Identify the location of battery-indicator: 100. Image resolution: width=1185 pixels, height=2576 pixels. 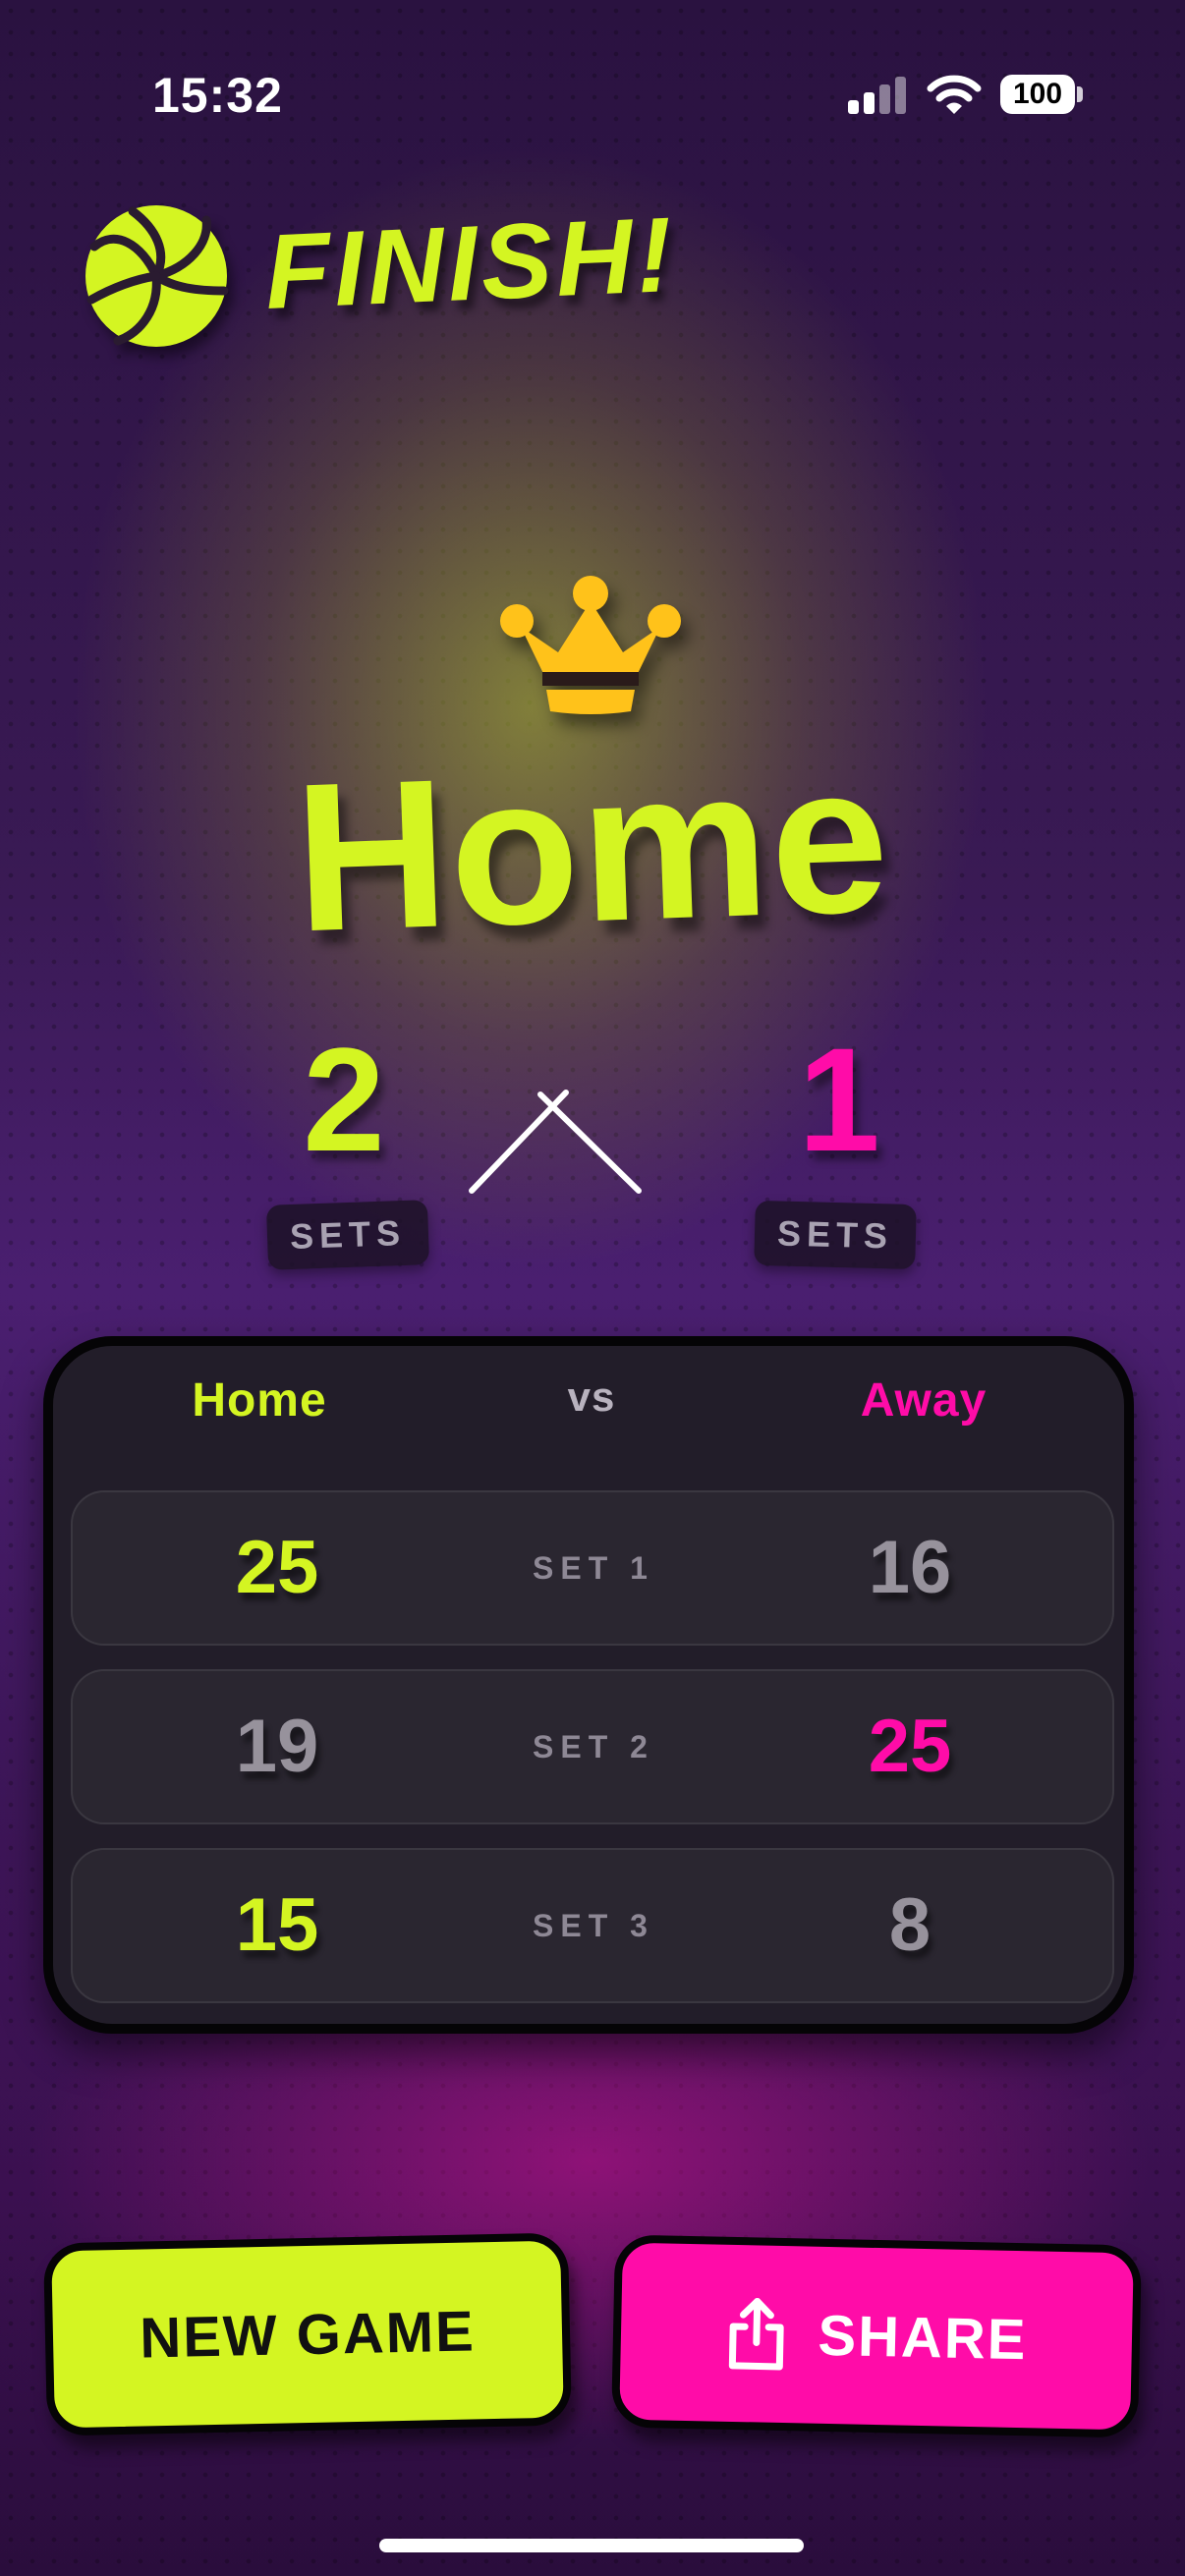
(1038, 94).